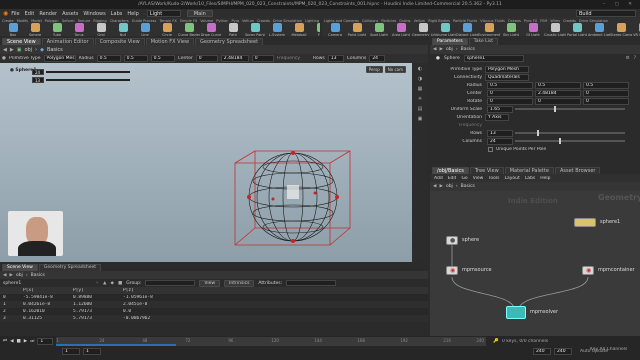 The image size is (640, 360). I want to click on vp-primitive-select: Polygon Mesh, so click(59, 58).